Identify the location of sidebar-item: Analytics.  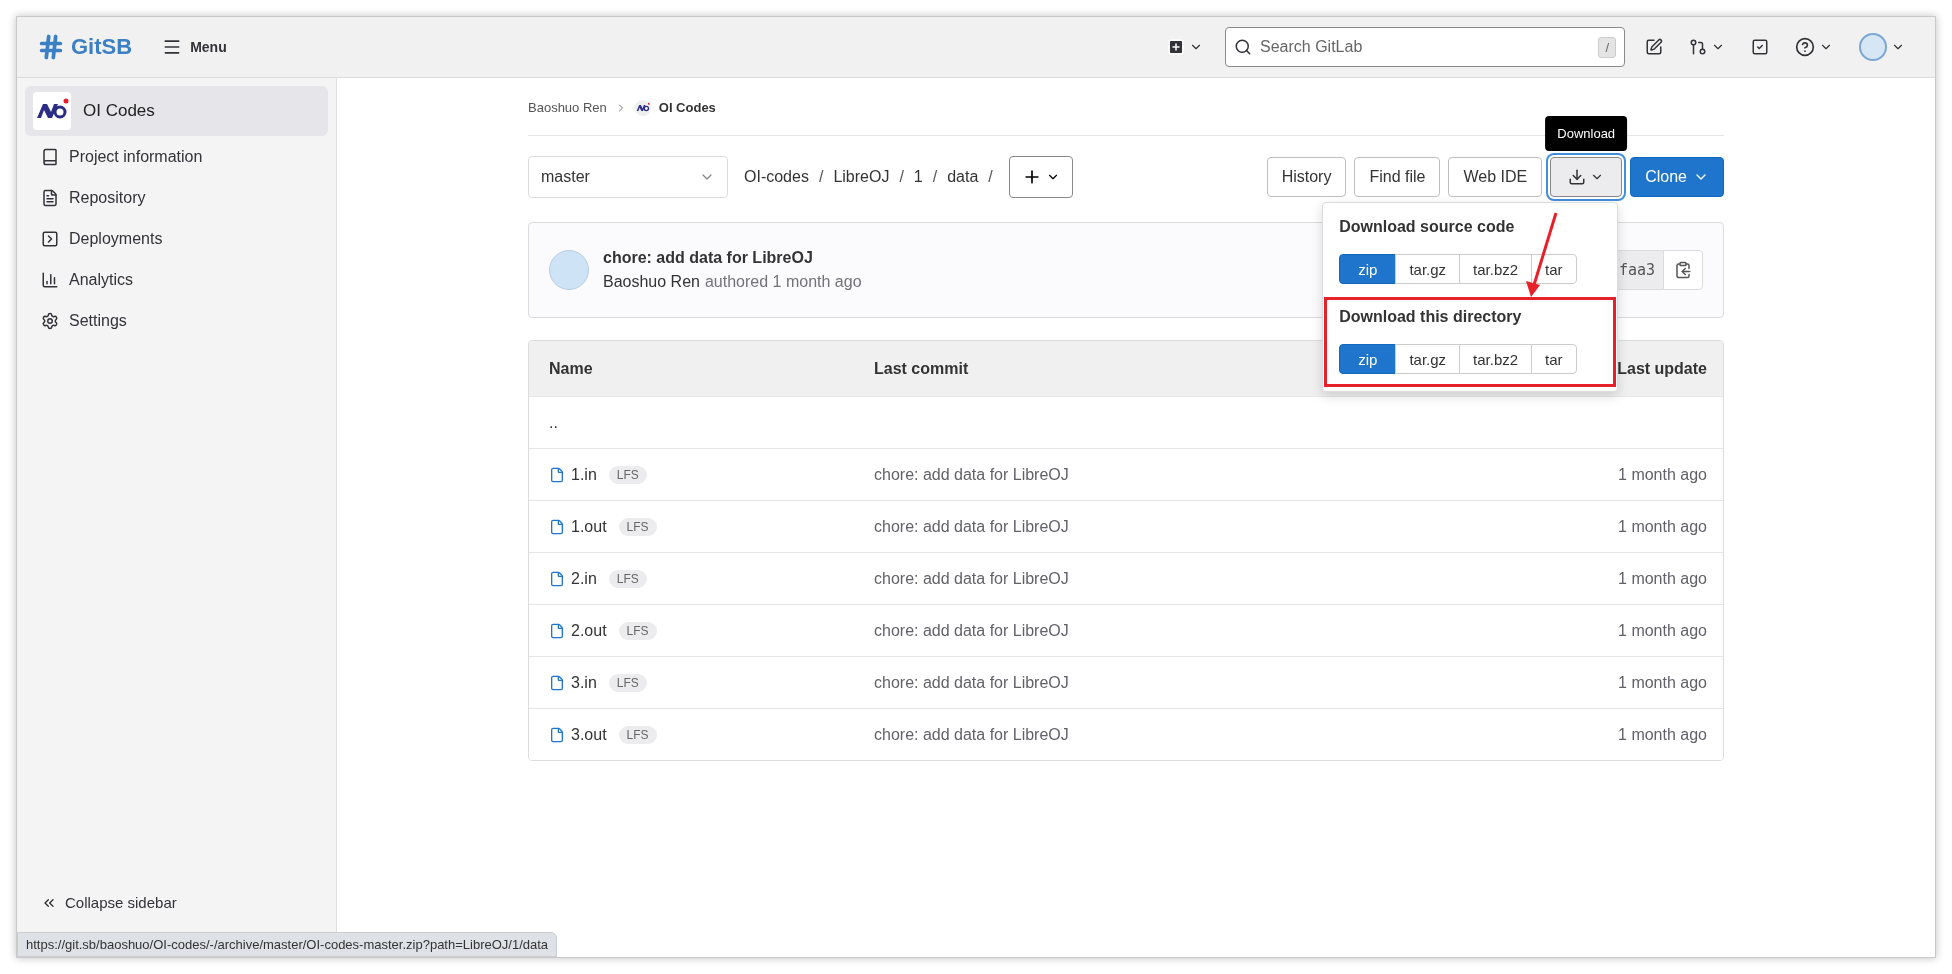
(176, 279).